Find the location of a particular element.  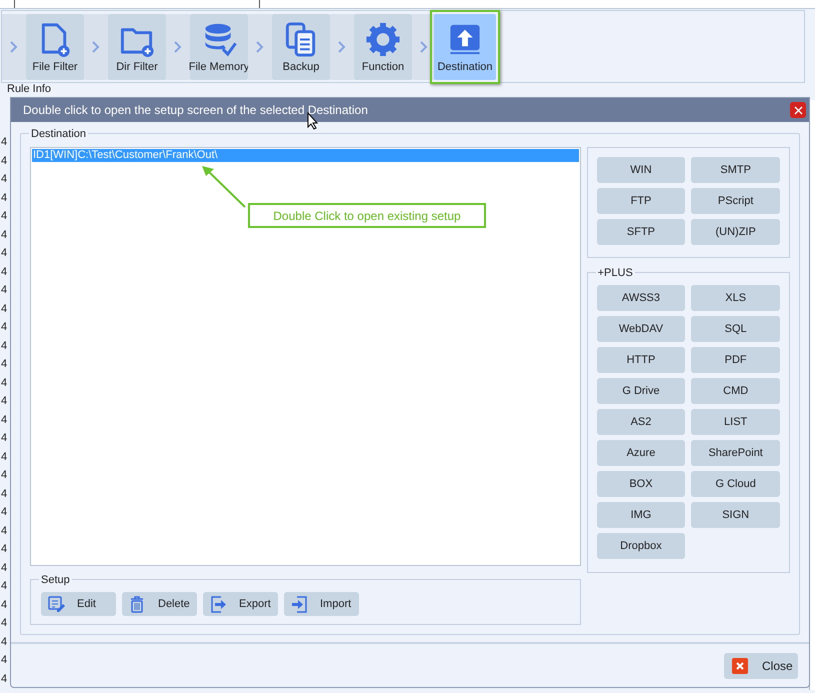

destination-type-button: SFTP is located at coordinates (641, 232).